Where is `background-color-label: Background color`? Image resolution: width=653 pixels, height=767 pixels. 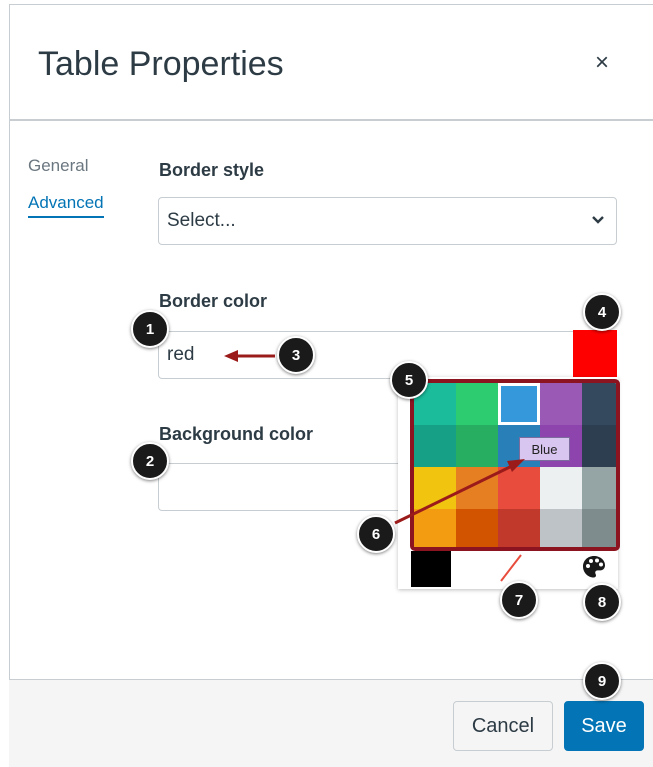
background-color-label: Background color is located at coordinates (236, 434).